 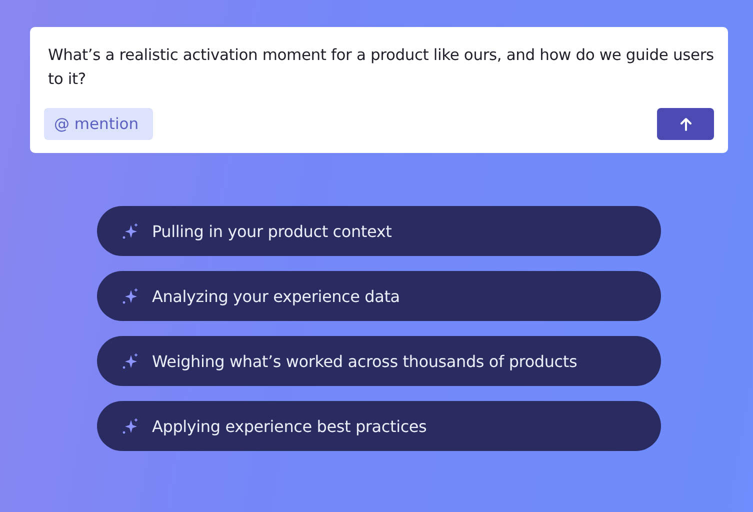 I want to click on arrow-up-icon, so click(x=686, y=124).